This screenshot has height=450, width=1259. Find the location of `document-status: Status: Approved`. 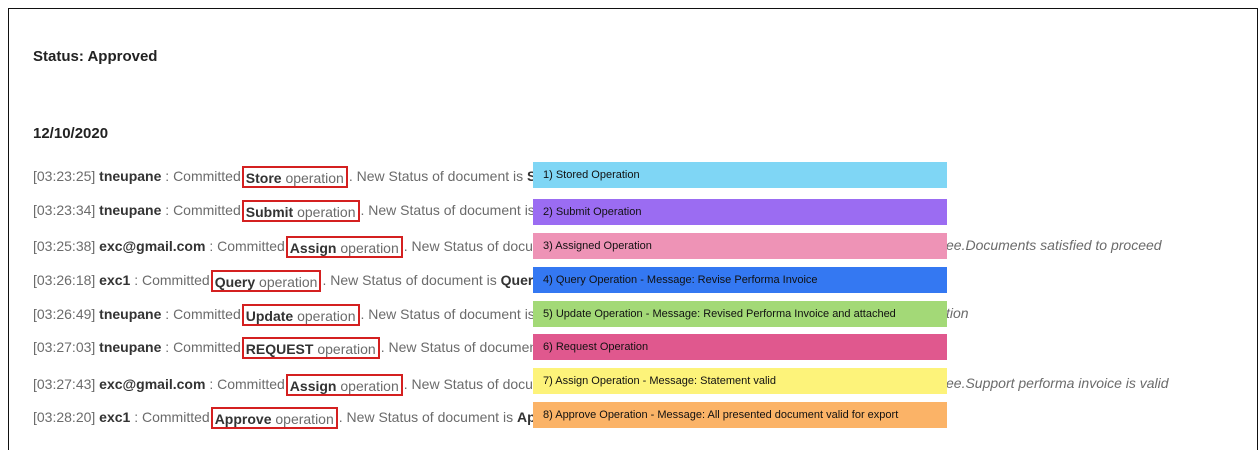

document-status: Status: Approved is located at coordinates (95, 56).